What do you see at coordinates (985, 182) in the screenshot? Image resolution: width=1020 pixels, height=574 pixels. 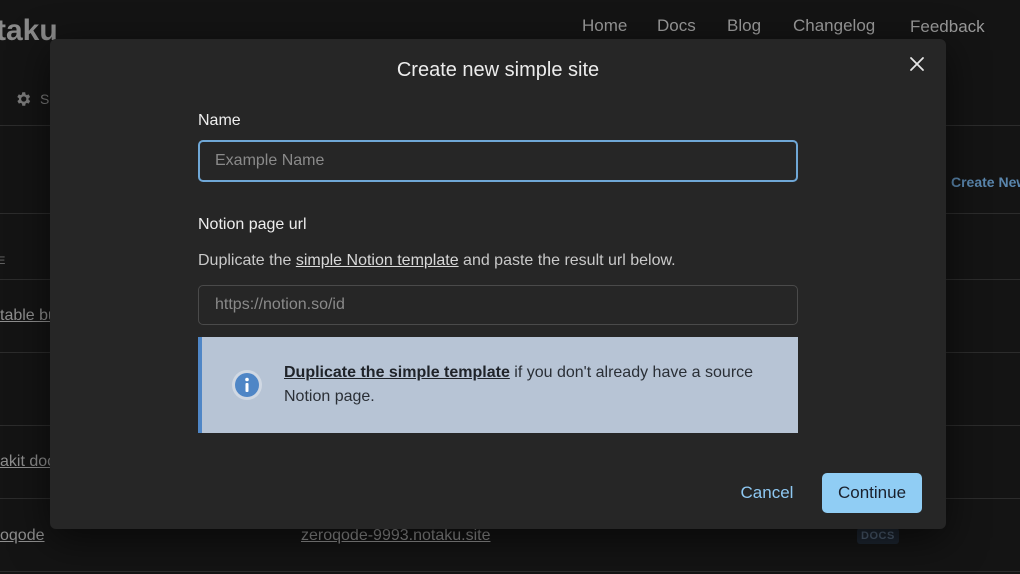 I see `create-new-button: Create New` at bounding box center [985, 182].